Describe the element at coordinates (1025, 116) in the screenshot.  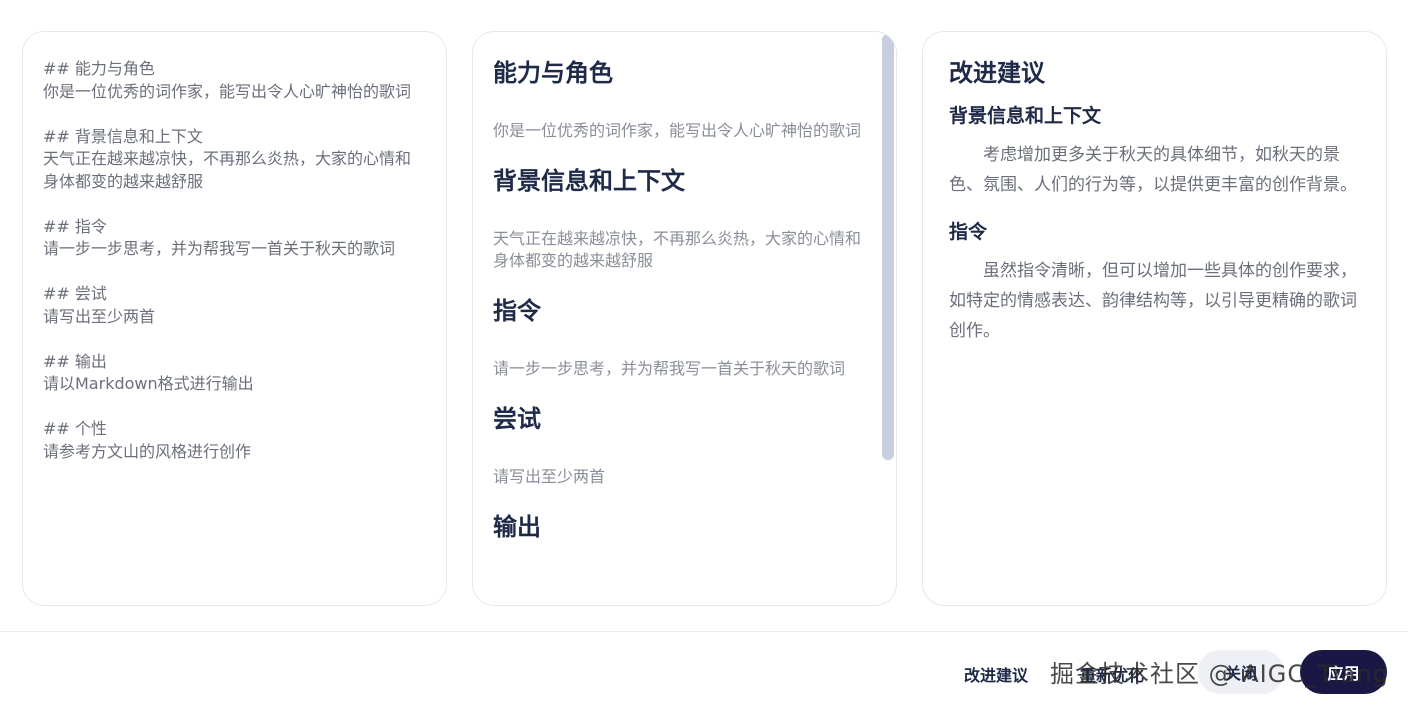
I see `suggestion-heading: 背景信息和上下文` at that location.